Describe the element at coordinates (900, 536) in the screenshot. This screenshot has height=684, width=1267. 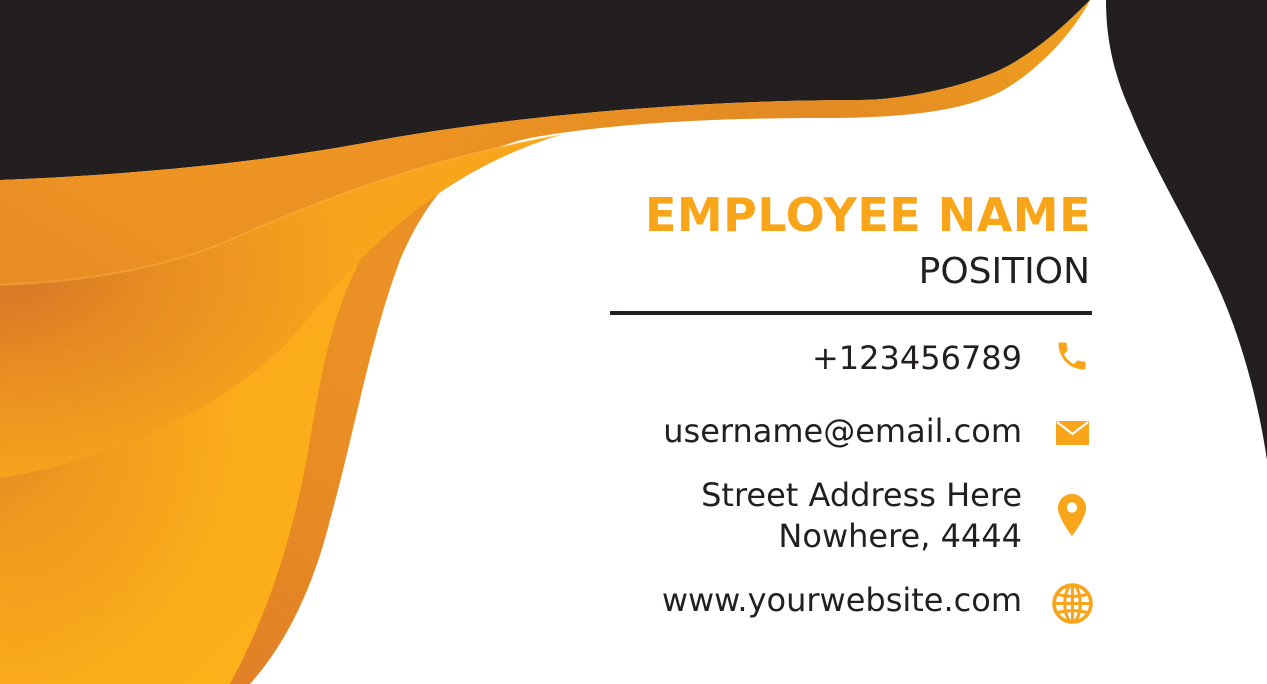
I see `address-line-2: Nowhere, 4444` at that location.